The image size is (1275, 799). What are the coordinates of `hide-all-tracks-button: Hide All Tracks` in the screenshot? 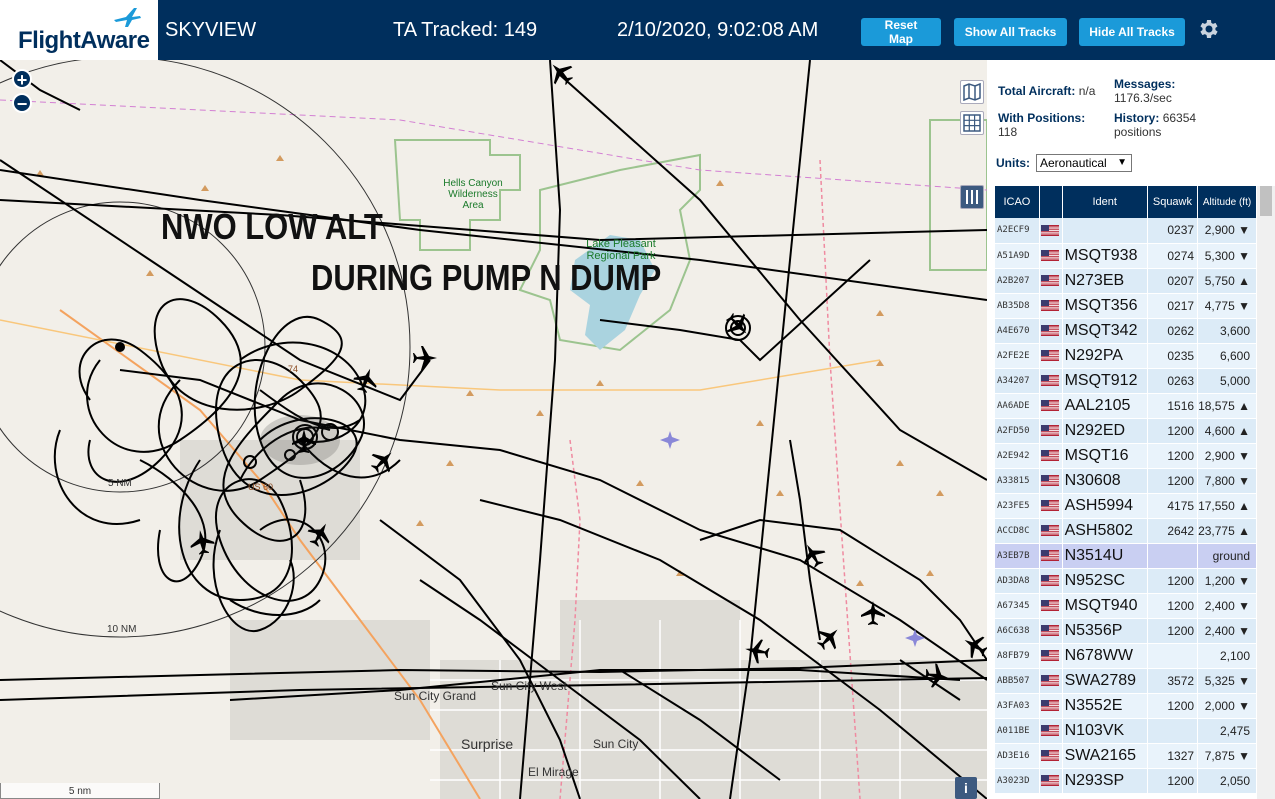 It's located at (1132, 32).